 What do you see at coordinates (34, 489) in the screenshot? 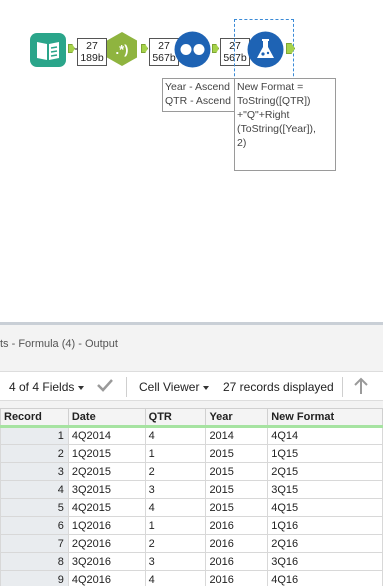
I see `record-cell: 4` at bounding box center [34, 489].